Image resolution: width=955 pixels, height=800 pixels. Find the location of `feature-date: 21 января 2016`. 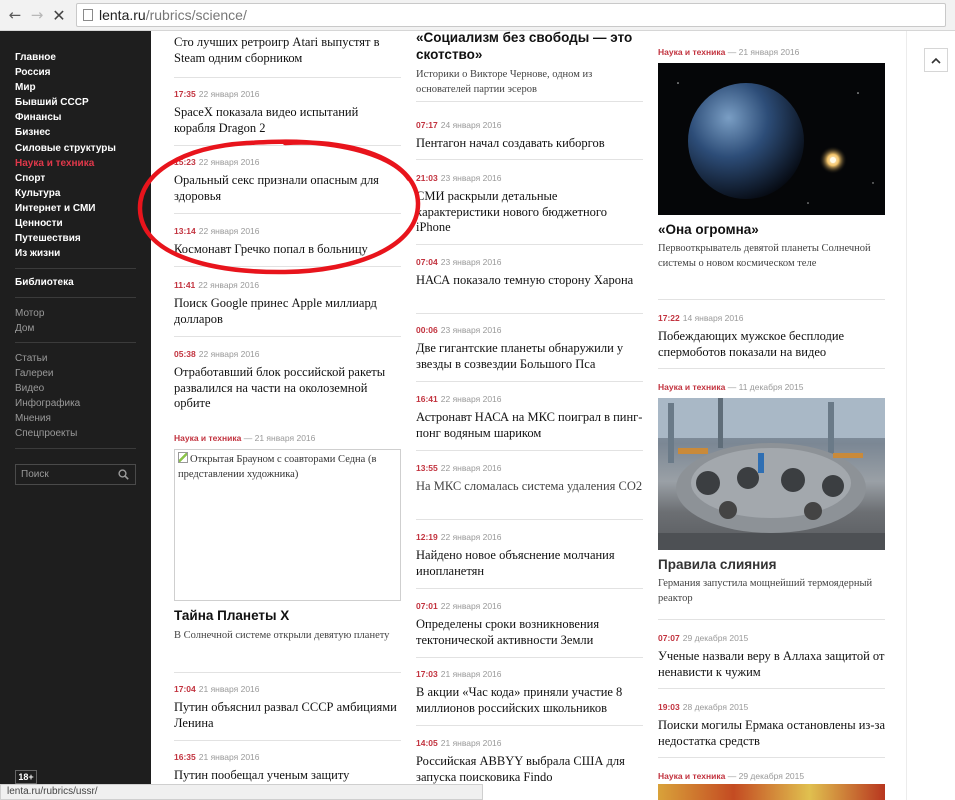

feature-date: 21 января 2016 is located at coordinates (285, 438).